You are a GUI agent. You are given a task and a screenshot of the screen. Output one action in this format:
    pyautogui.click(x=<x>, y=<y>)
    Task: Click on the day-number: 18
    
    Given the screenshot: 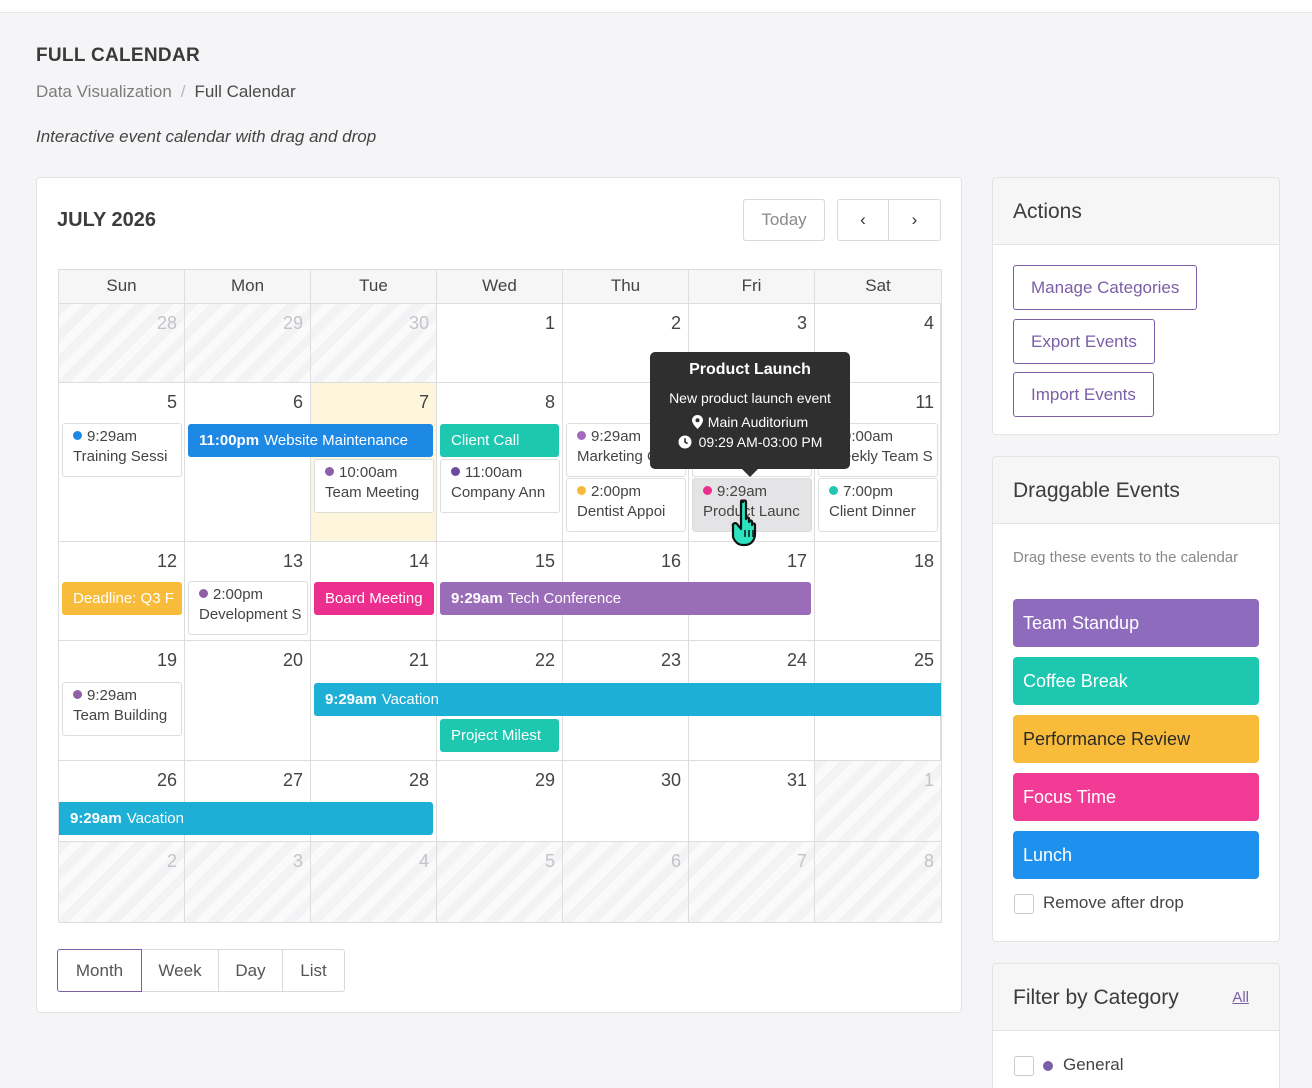 What is the action you would take?
    pyautogui.click(x=924, y=561)
    